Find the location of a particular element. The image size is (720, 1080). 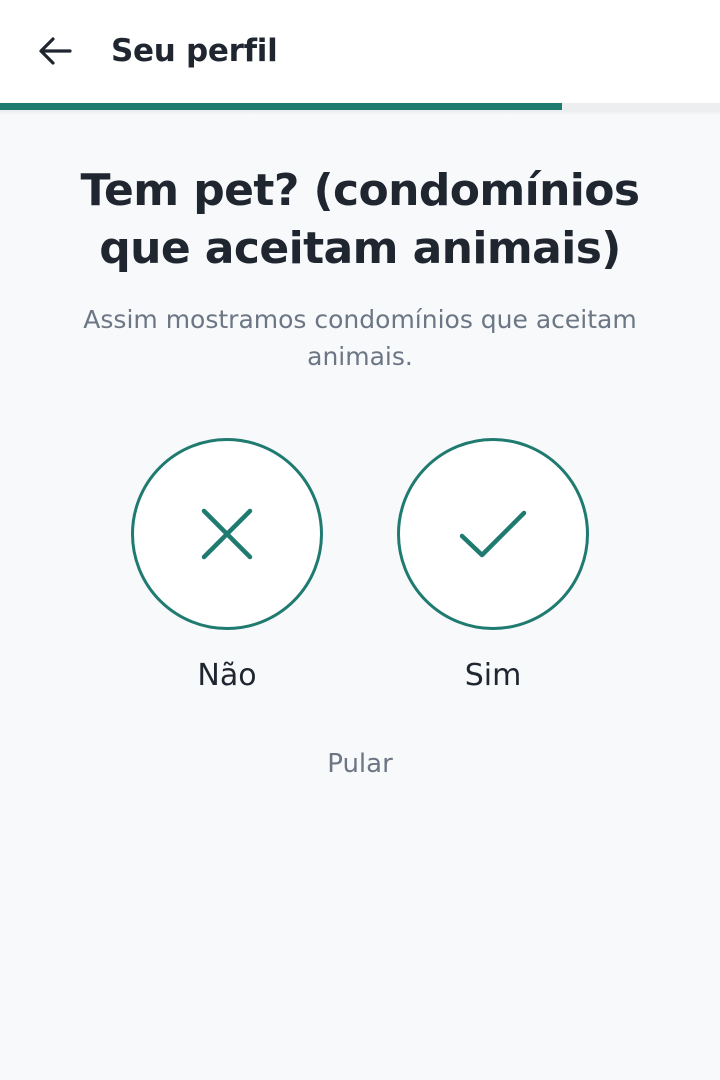

option-yes-label: Sim is located at coordinates (493, 675).